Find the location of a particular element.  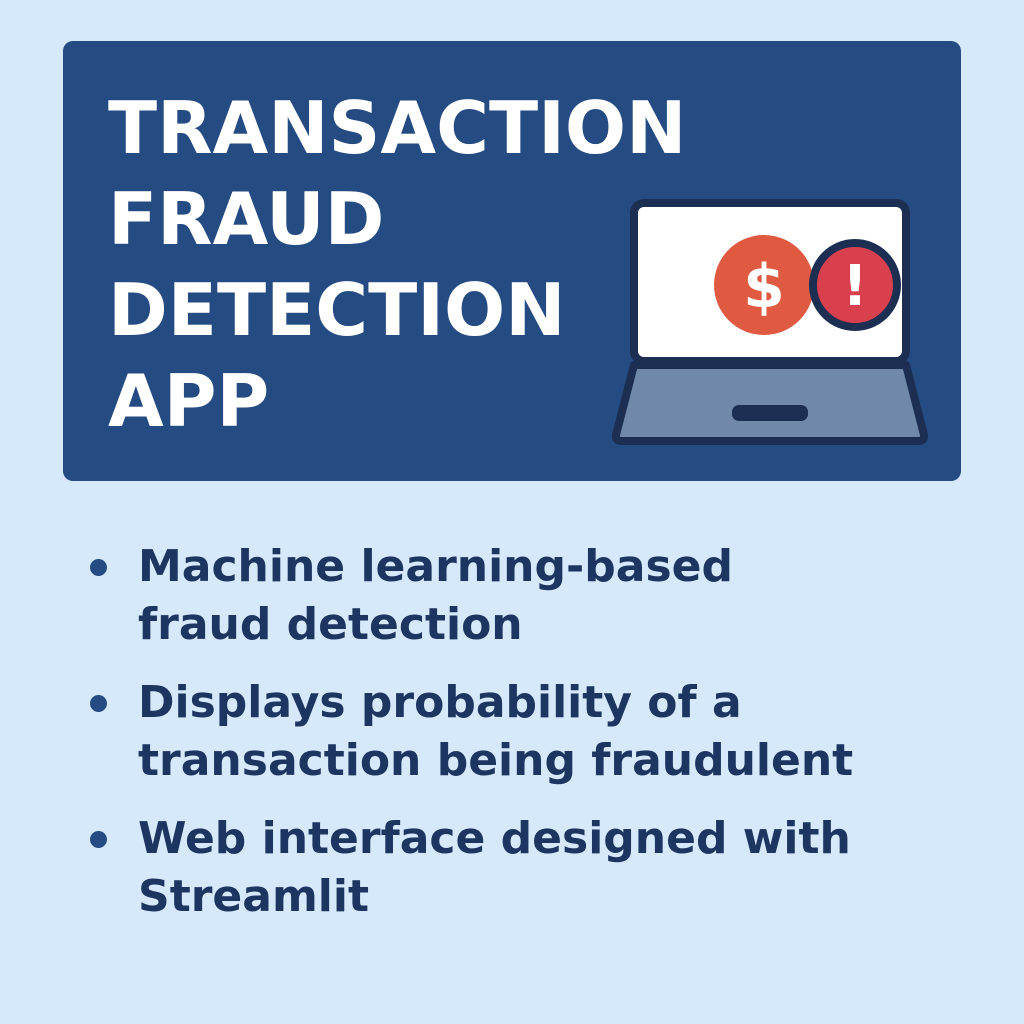

title-line-1: TRANSACTION is located at coordinates (397, 128).